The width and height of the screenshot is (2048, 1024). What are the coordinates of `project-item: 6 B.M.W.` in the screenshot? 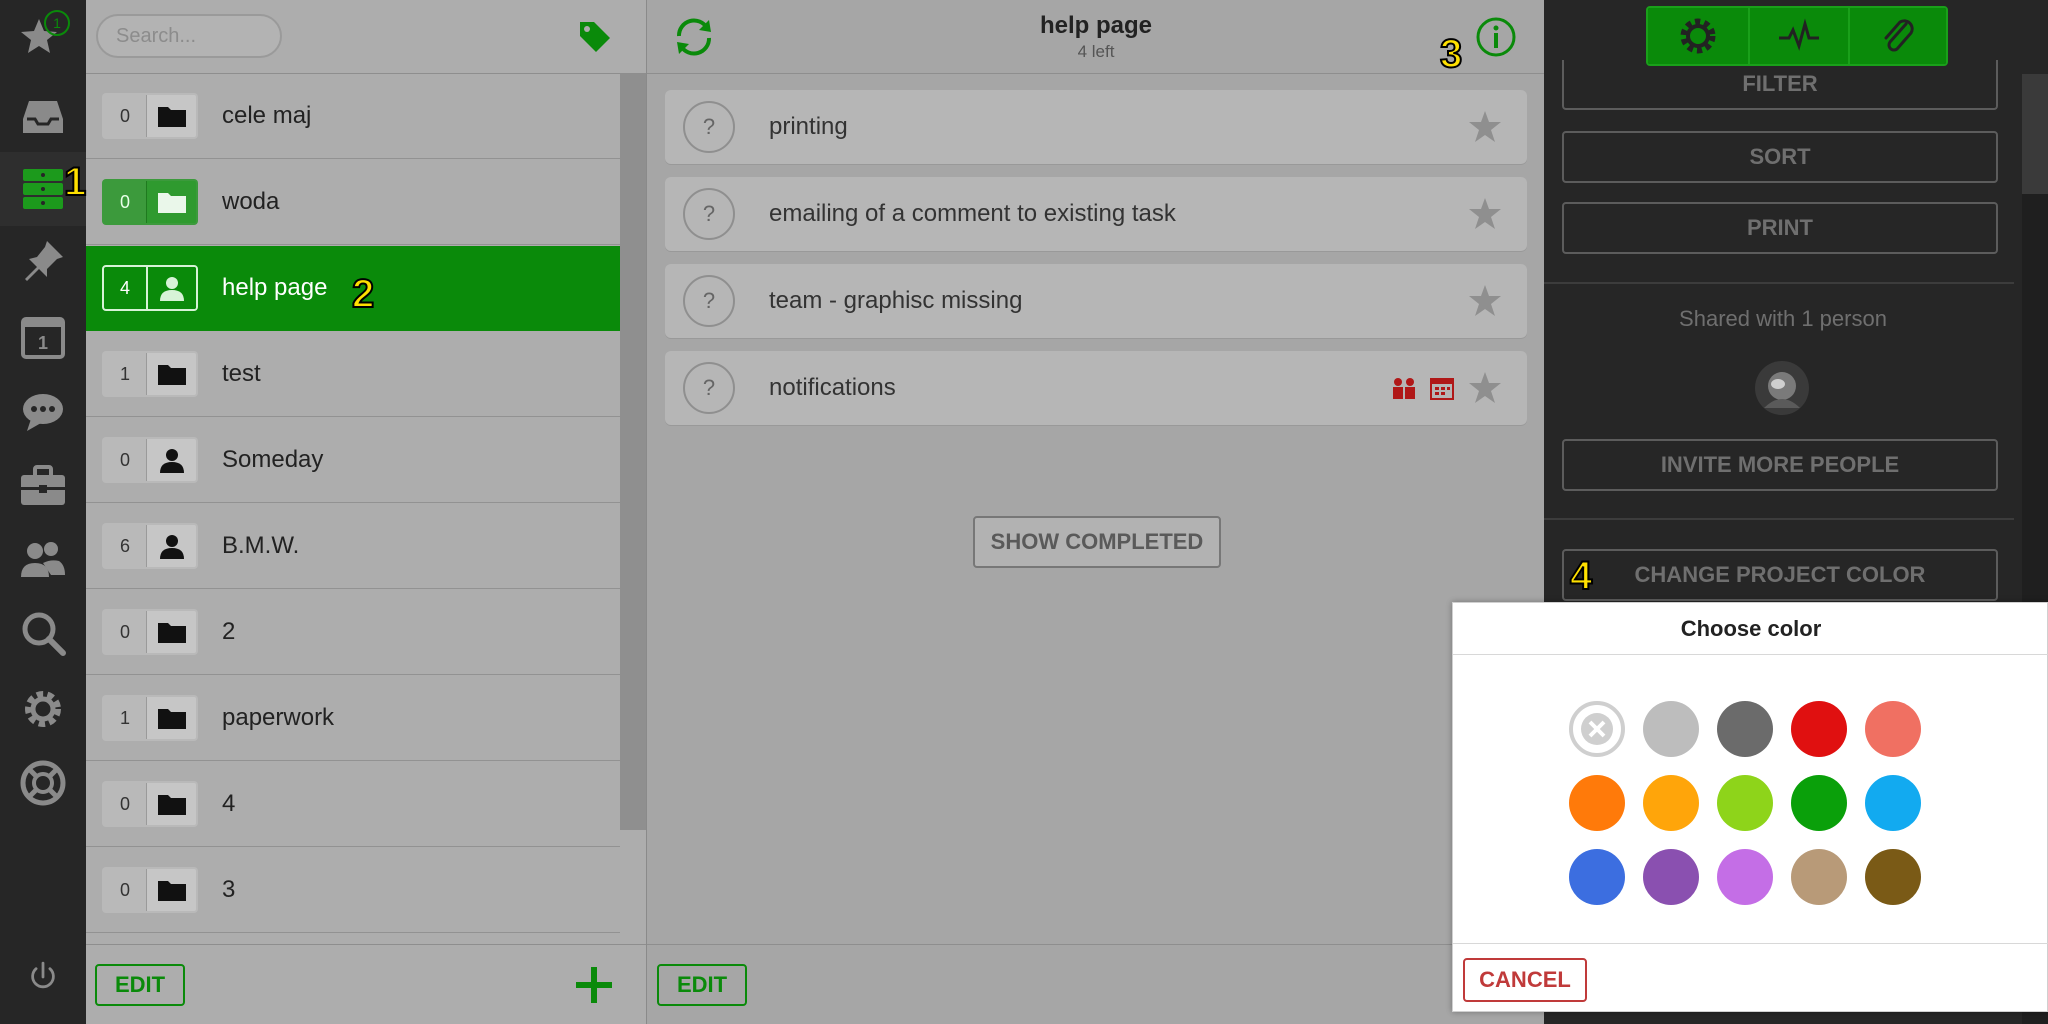 It's located at (353, 546).